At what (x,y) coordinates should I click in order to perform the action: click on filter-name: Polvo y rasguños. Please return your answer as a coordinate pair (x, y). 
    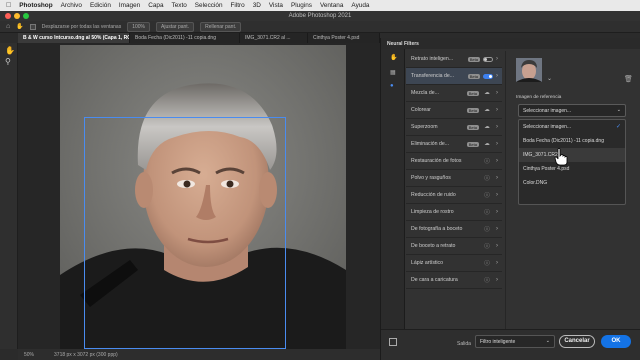
    Looking at the image, I should click on (431, 178).